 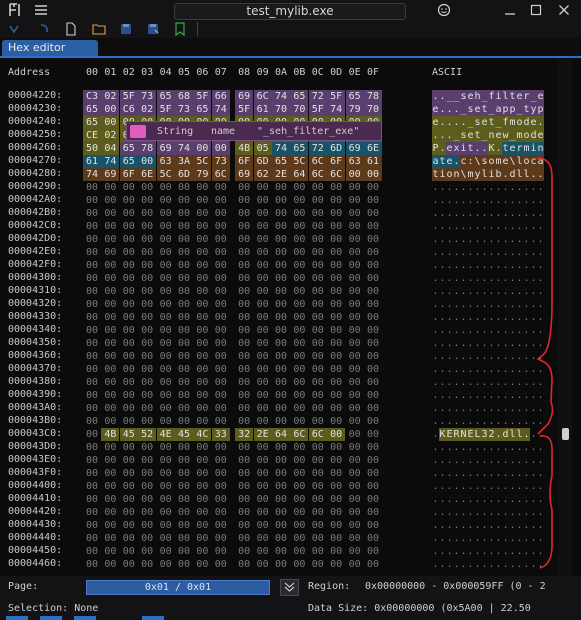 I want to click on hex-byte: 78, so click(x=373, y=96).